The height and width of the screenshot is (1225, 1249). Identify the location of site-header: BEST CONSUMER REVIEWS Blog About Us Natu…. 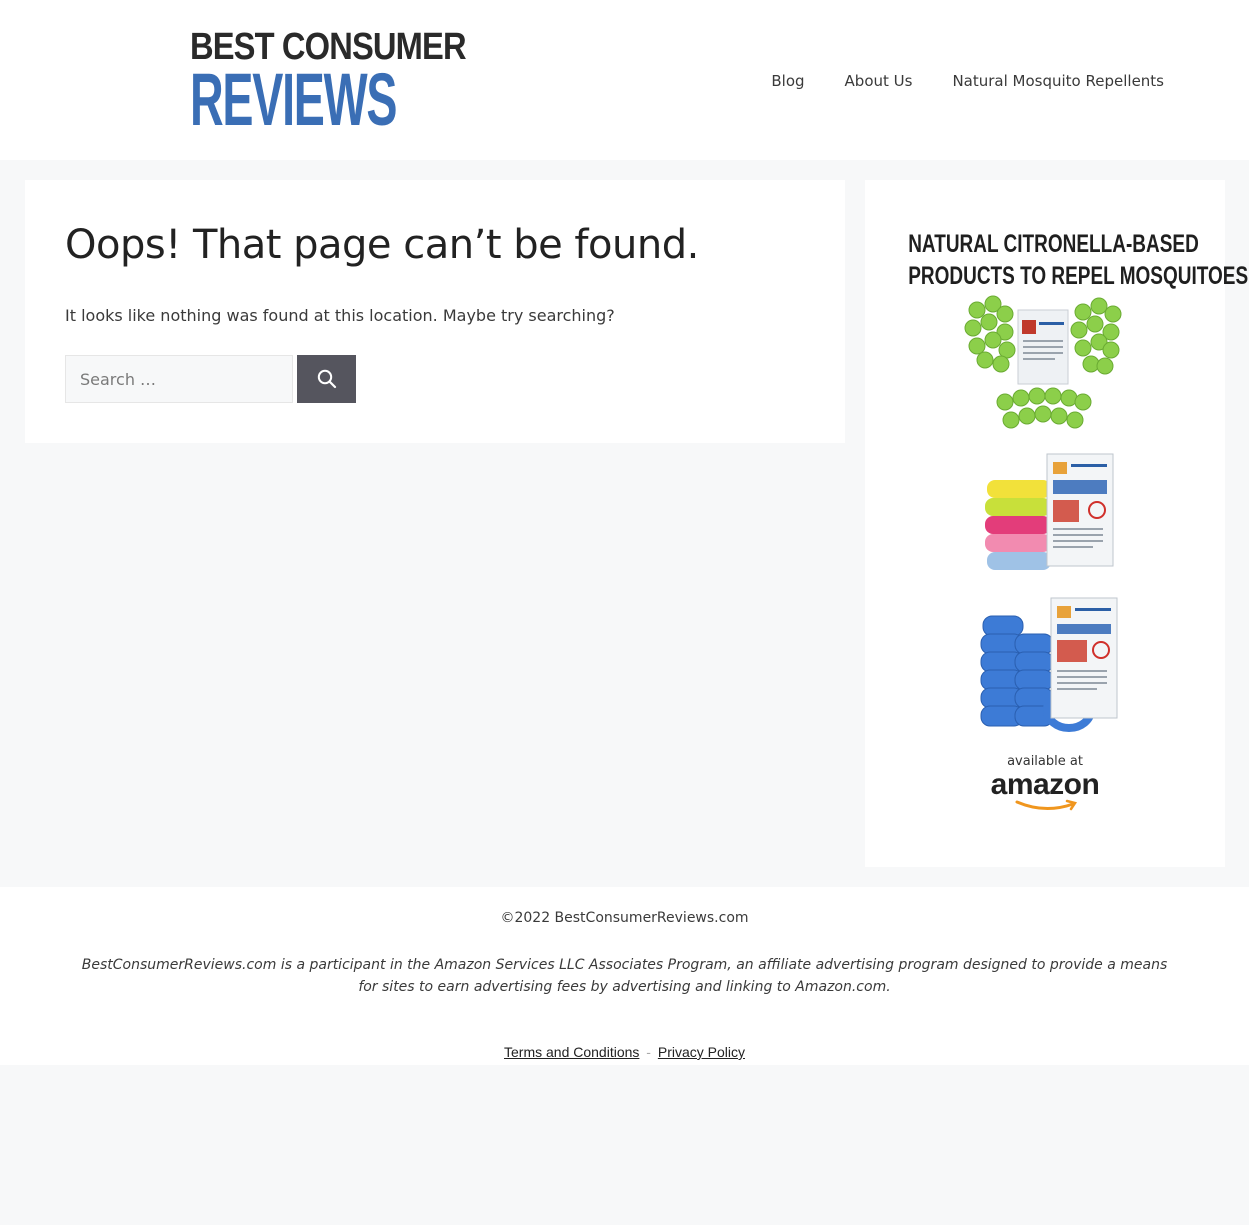
(624, 80).